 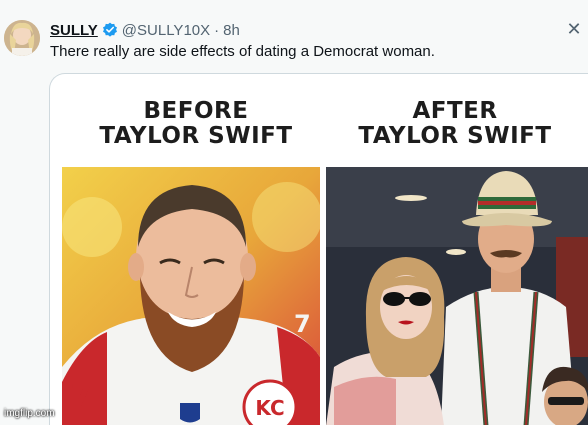 I want to click on author-avatar, so click(x=22, y=38).